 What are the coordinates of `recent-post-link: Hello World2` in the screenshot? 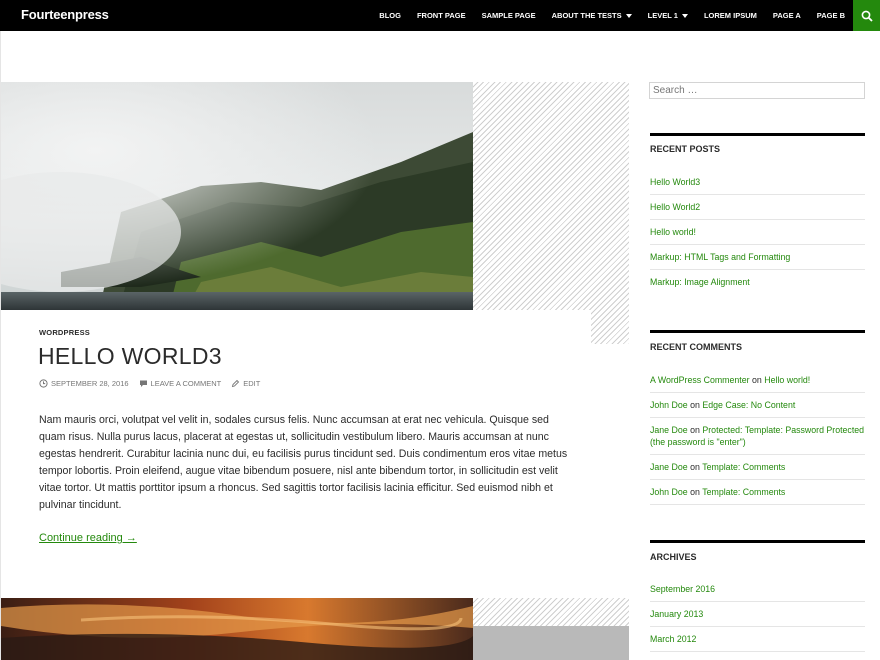 It's located at (675, 207).